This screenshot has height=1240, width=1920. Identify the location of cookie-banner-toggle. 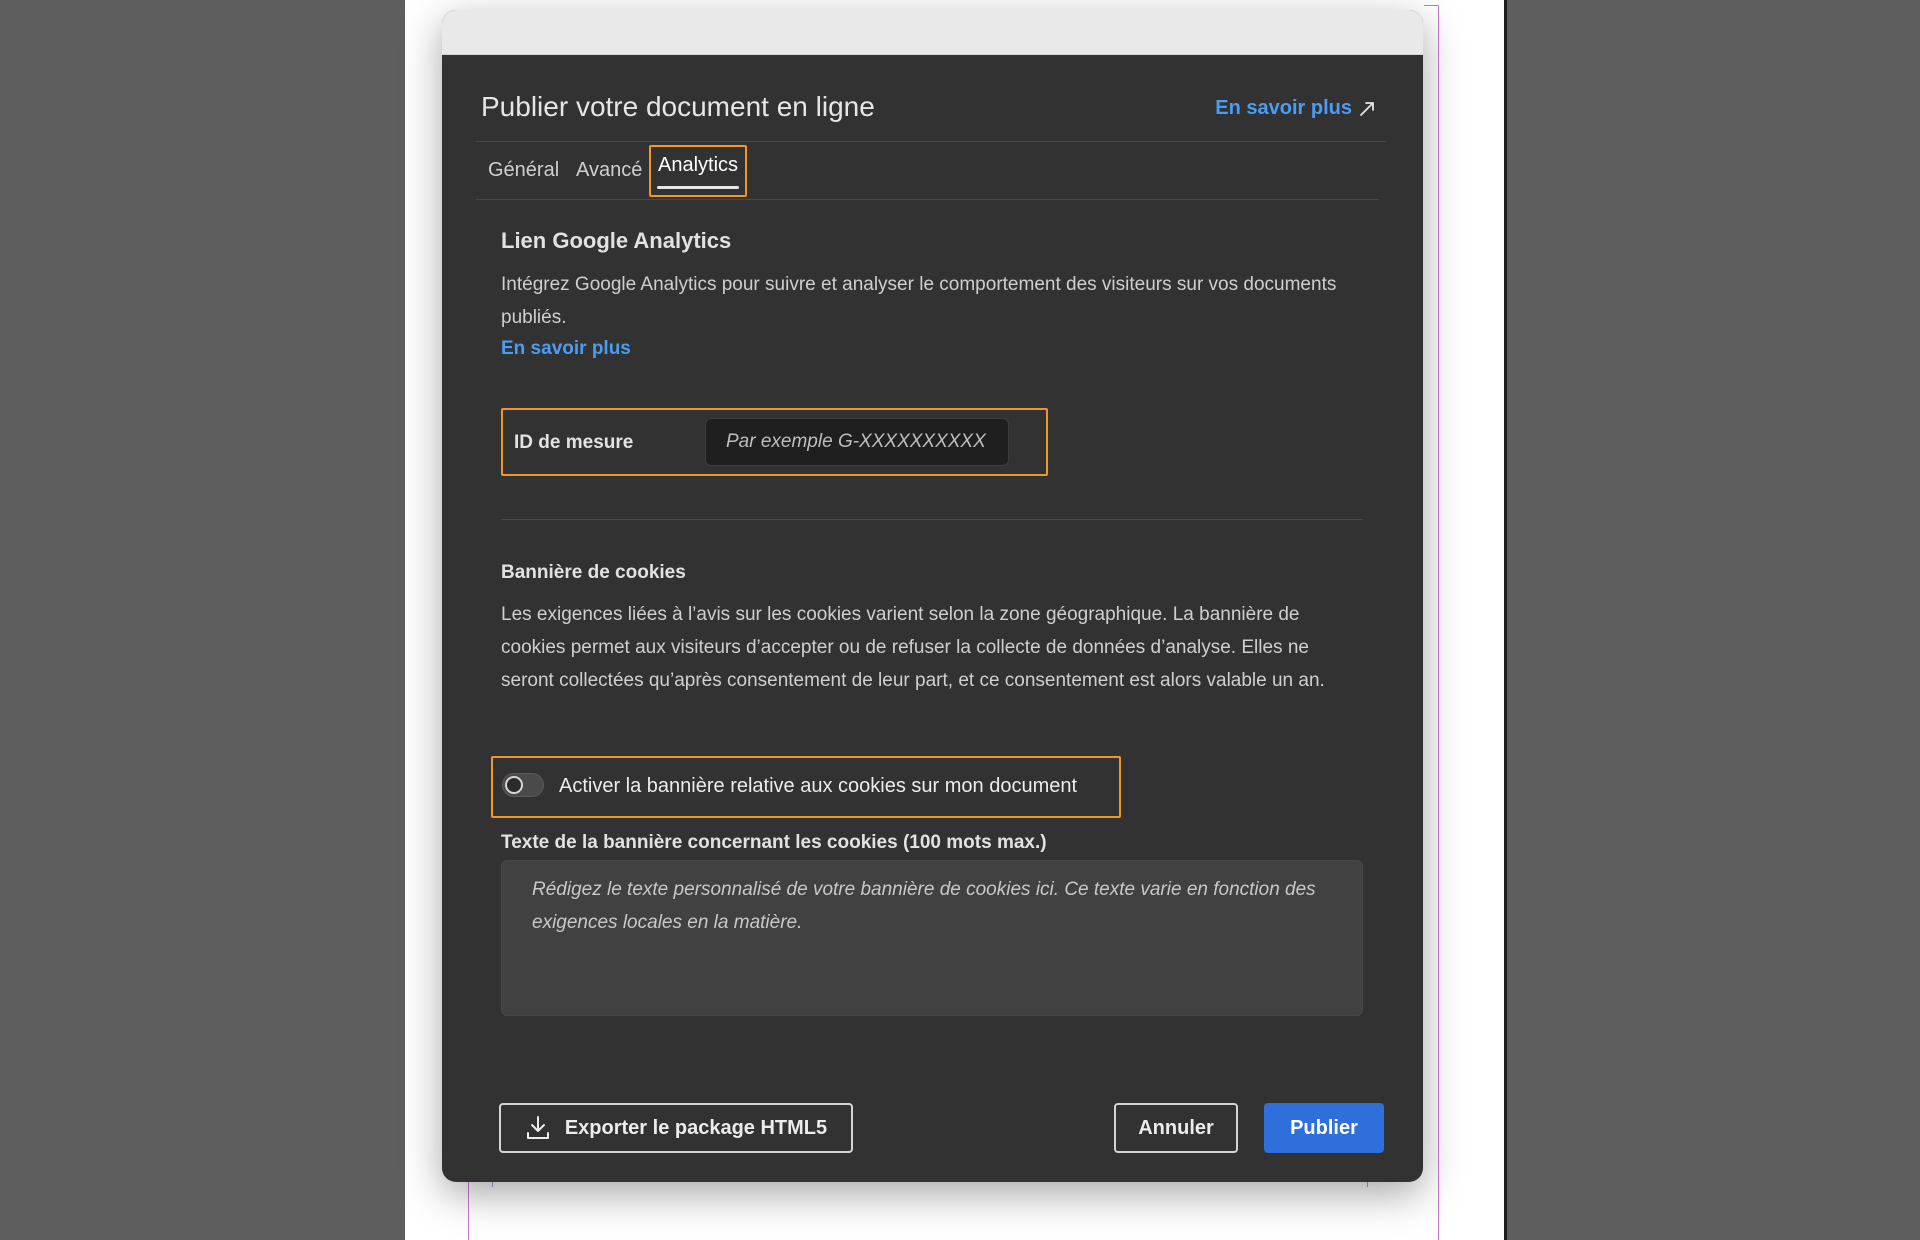
(523, 785).